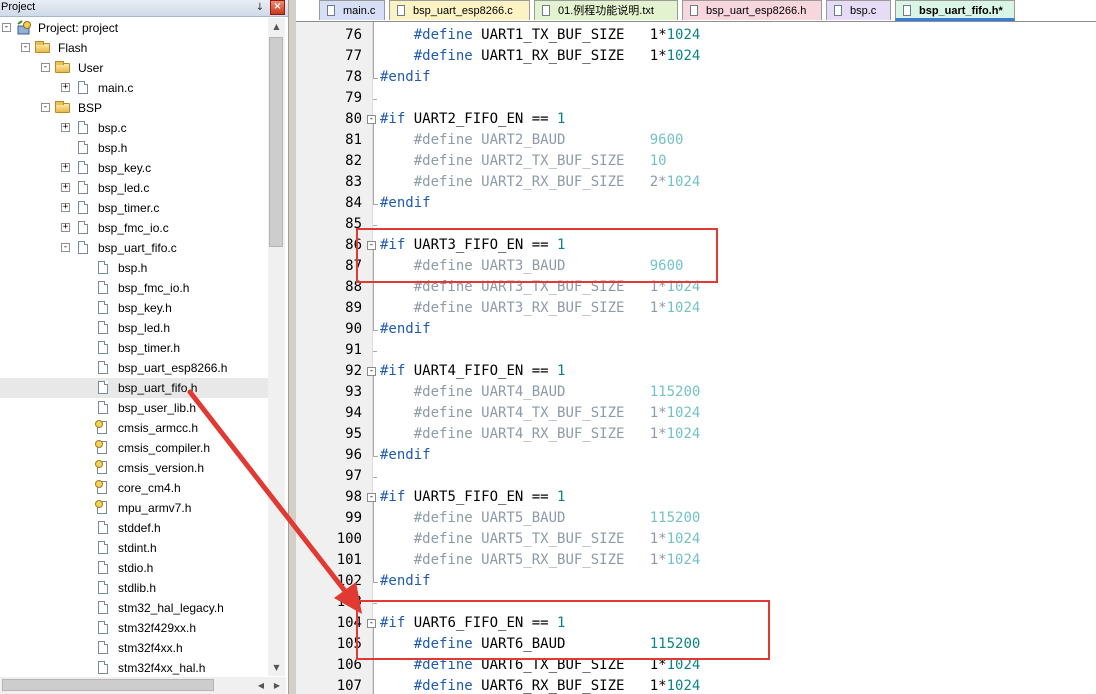 The width and height of the screenshot is (1096, 694). Describe the element at coordinates (134, 648) in the screenshot. I see `tree-item: stm32f4xx.h` at that location.